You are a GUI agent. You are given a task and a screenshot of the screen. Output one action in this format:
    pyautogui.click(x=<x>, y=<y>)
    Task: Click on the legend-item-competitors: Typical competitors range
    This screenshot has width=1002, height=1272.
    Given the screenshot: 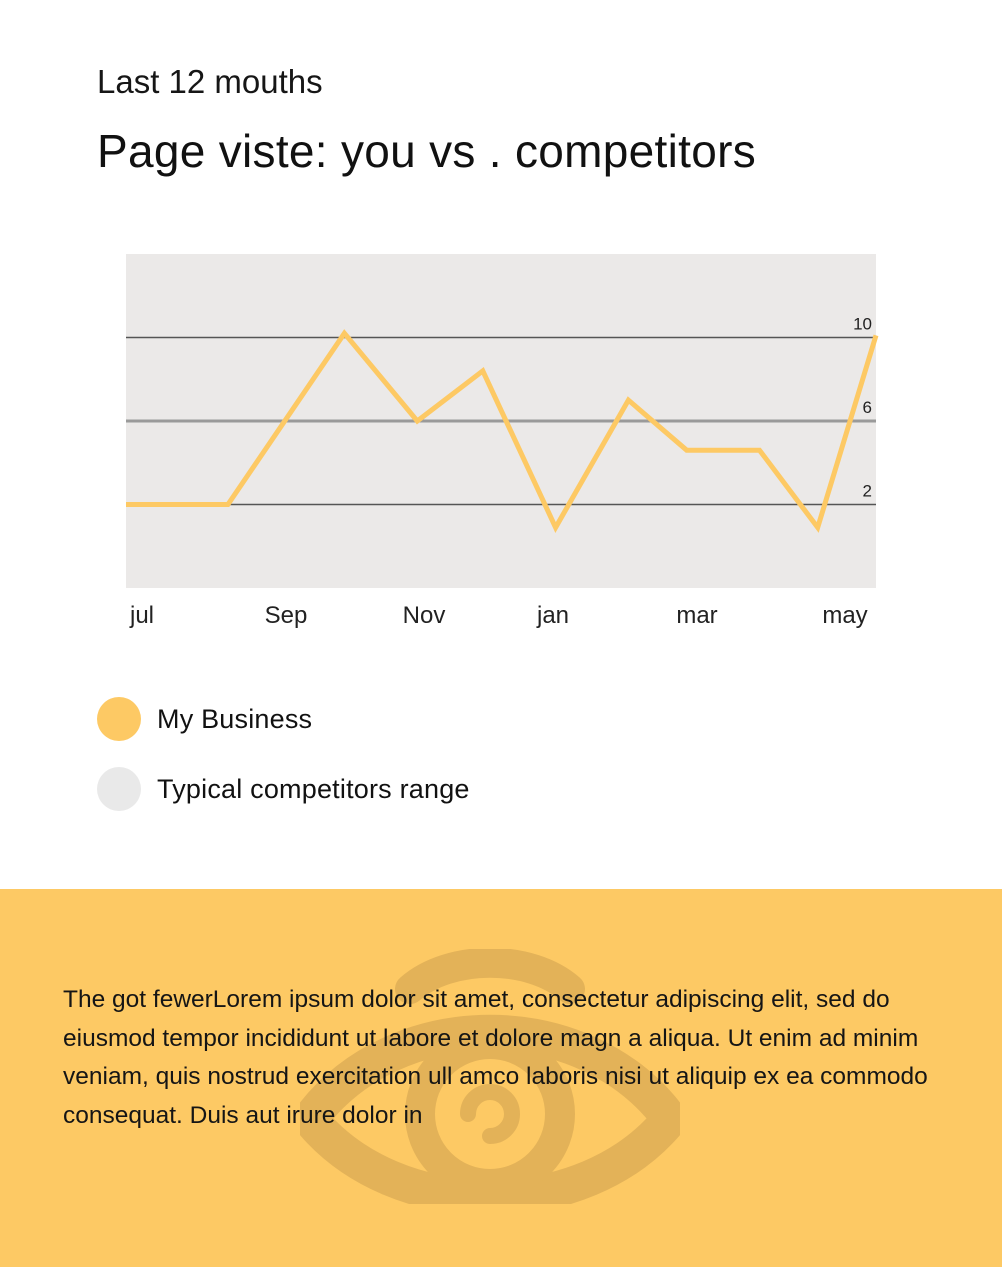 What is the action you would take?
    pyautogui.click(x=283, y=789)
    